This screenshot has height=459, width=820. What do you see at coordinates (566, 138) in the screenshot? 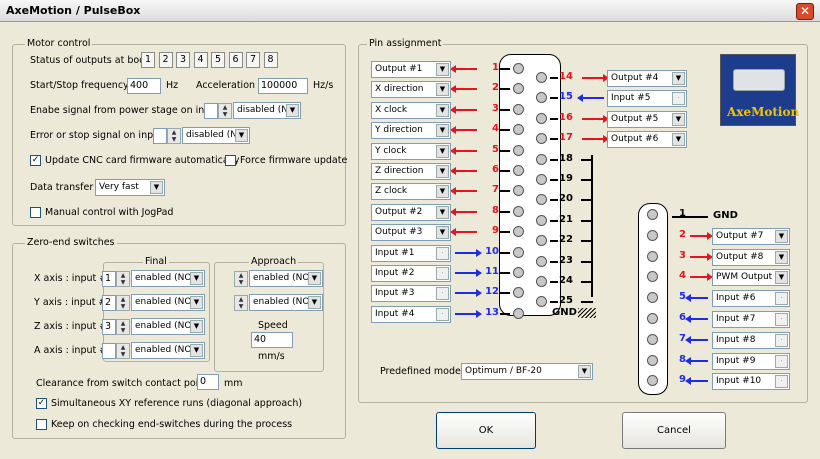
I see `pin-number: 17` at bounding box center [566, 138].